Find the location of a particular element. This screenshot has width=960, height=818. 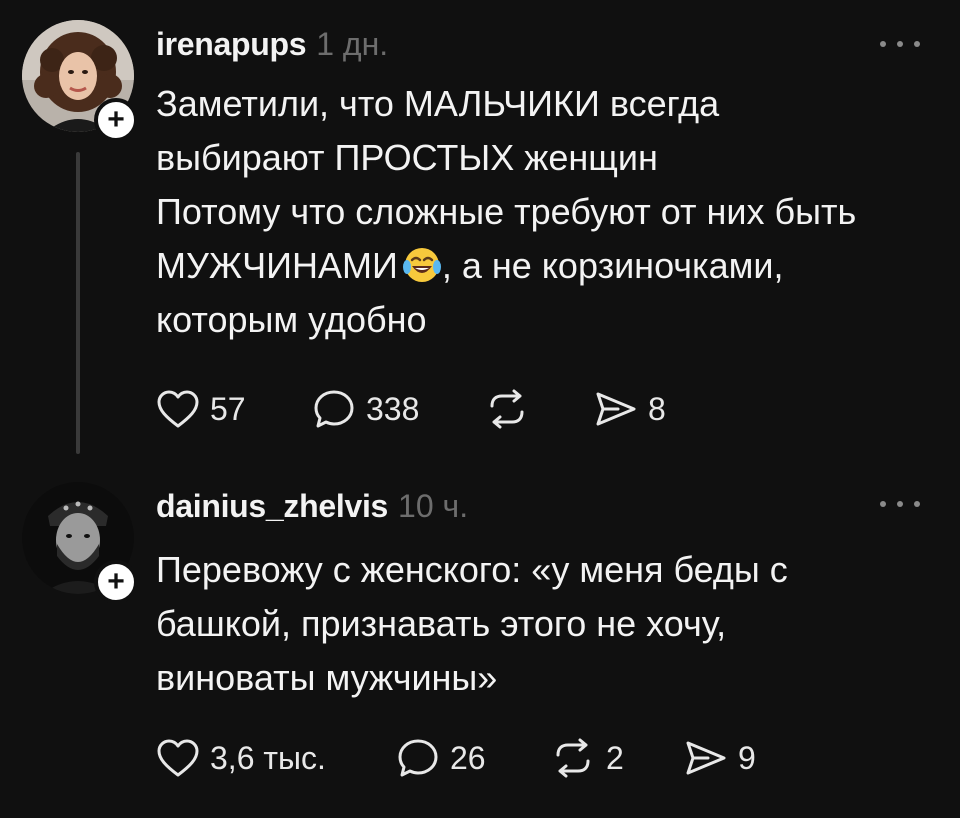

post-actions: 57 338 8 is located at coordinates (411, 409).